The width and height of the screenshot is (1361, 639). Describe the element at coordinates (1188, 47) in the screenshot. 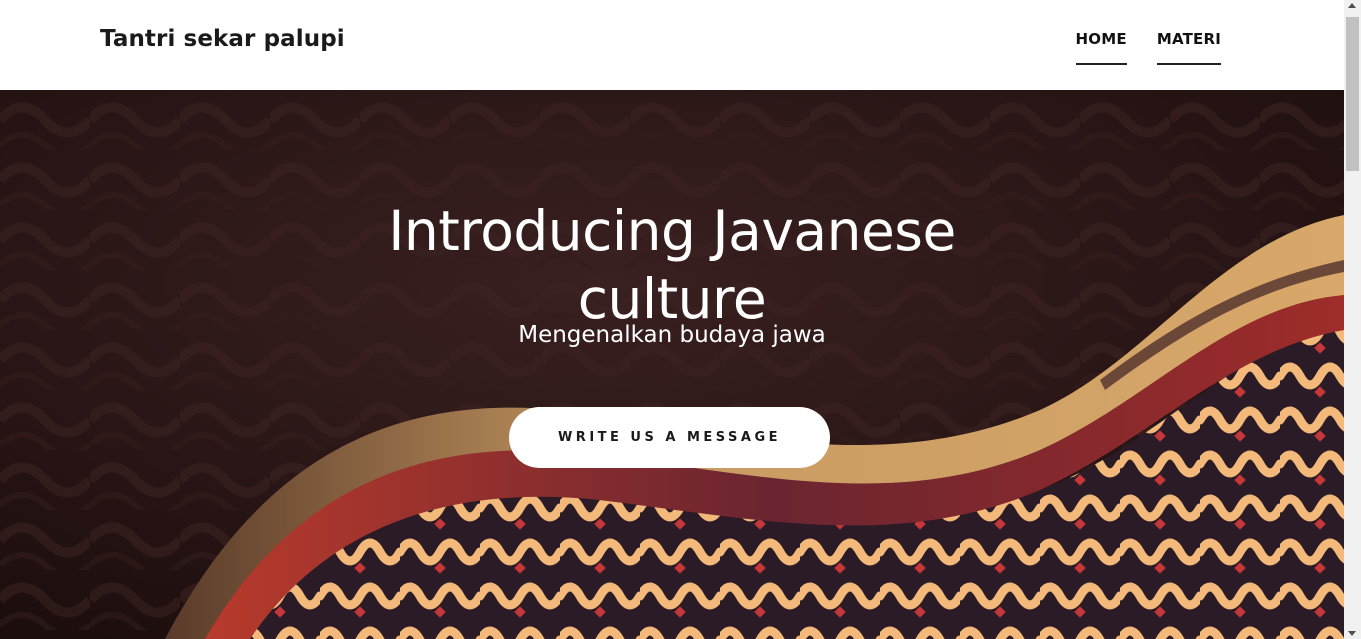

I see `nav-item-materi: MATERI` at that location.